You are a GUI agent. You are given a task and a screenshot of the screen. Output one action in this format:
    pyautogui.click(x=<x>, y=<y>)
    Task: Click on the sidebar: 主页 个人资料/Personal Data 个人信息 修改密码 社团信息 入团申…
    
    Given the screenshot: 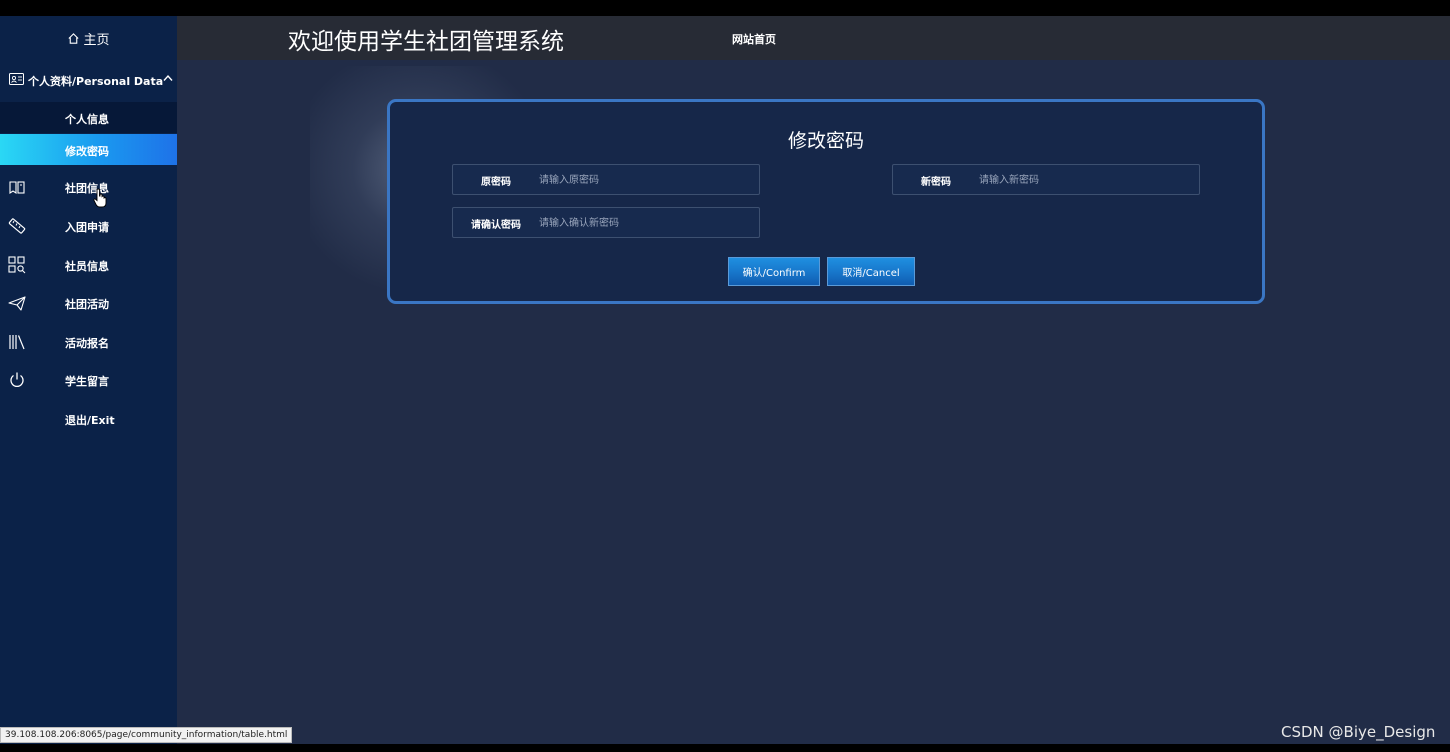 What is the action you would take?
    pyautogui.click(x=88, y=380)
    